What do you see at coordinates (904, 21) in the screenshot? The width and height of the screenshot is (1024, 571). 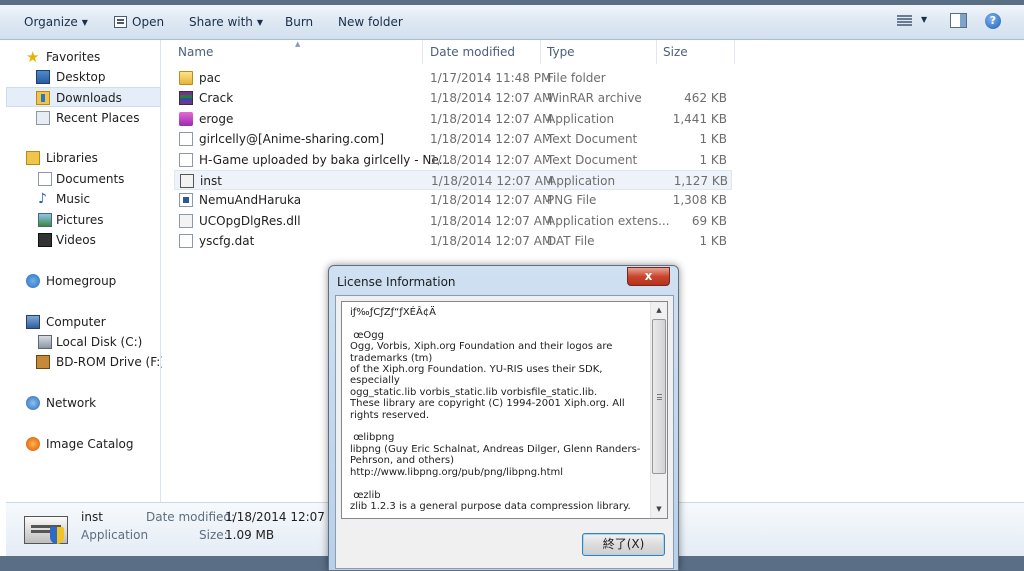 I see `change-view-icon` at bounding box center [904, 21].